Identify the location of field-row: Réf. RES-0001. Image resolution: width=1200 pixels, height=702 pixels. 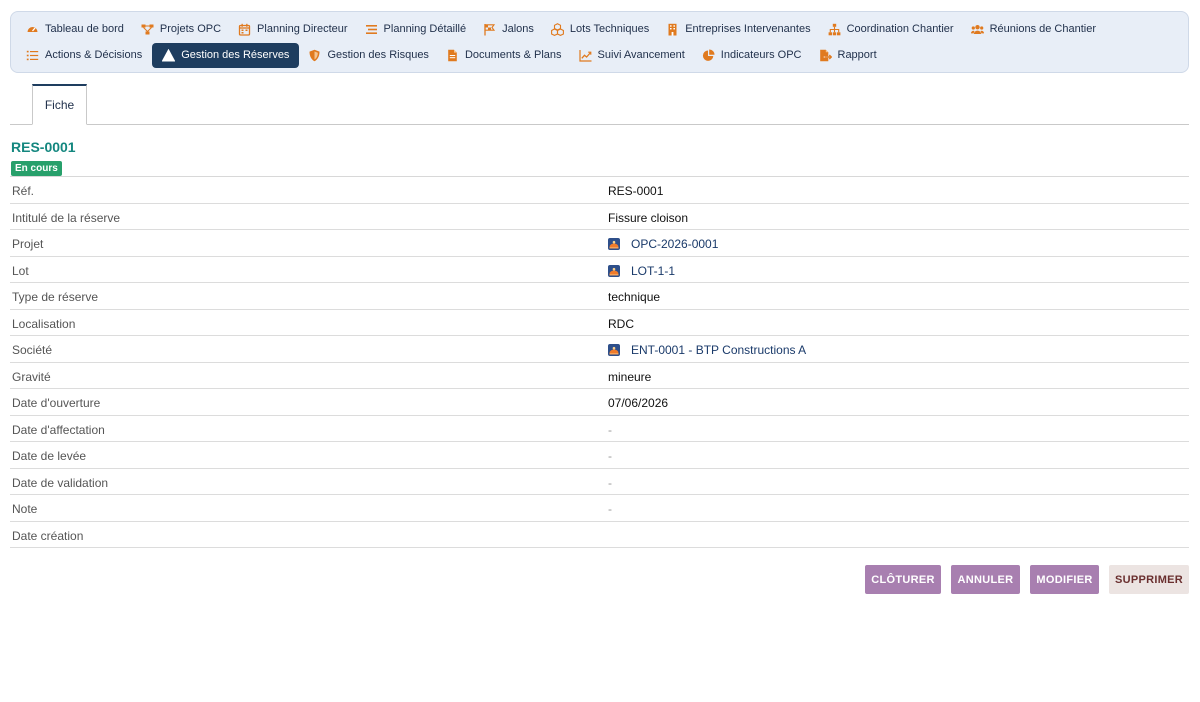
(599, 190).